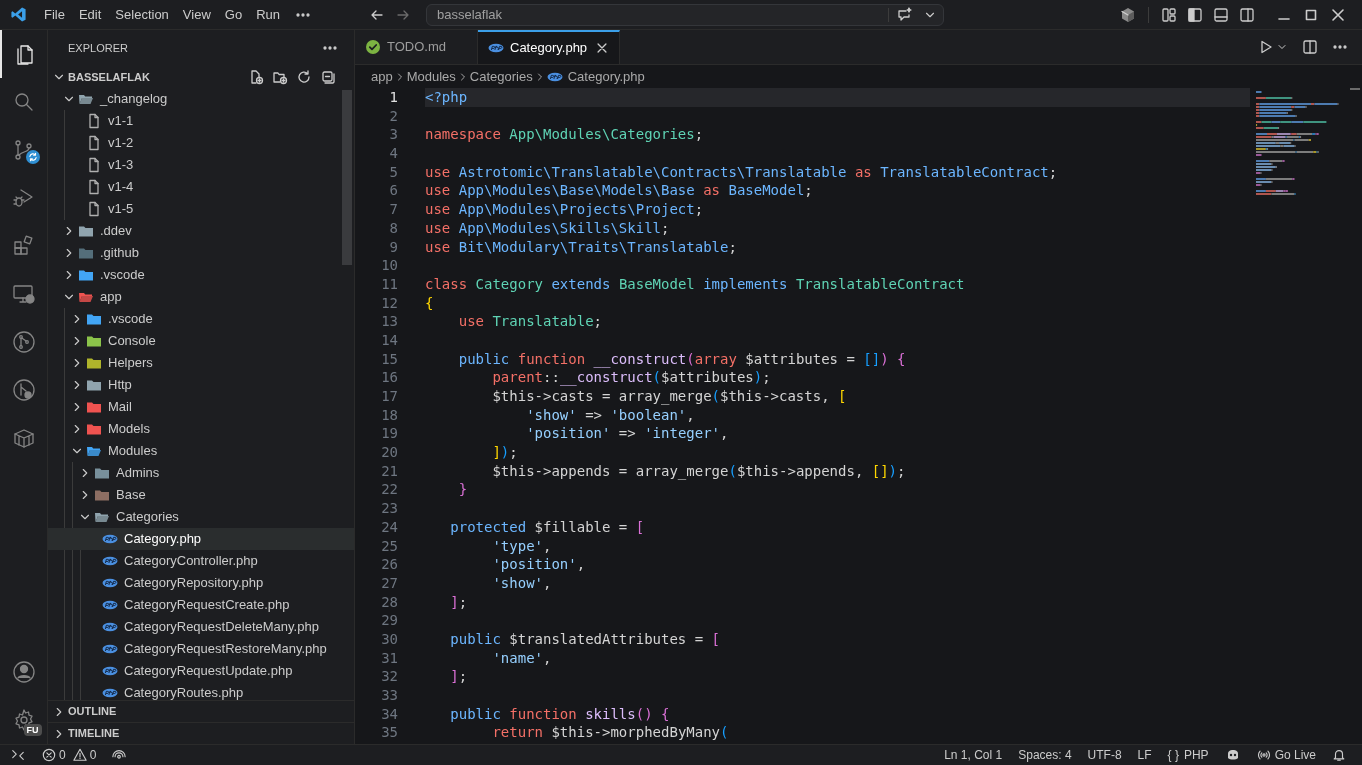 The image size is (1362, 765). Describe the element at coordinates (1338, 14) in the screenshot. I see `close-icon` at that location.